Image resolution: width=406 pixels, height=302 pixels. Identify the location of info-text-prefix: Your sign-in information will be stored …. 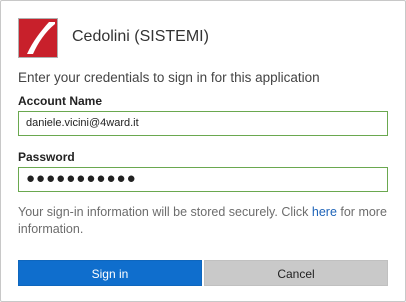
(165, 212).